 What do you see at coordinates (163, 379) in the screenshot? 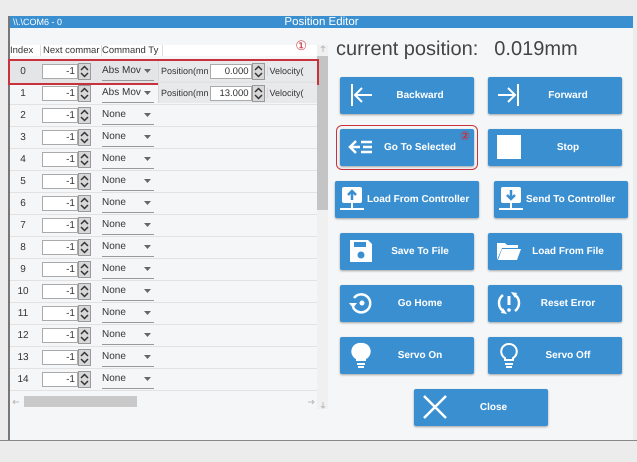
I see `table-row: 14 -1 None` at bounding box center [163, 379].